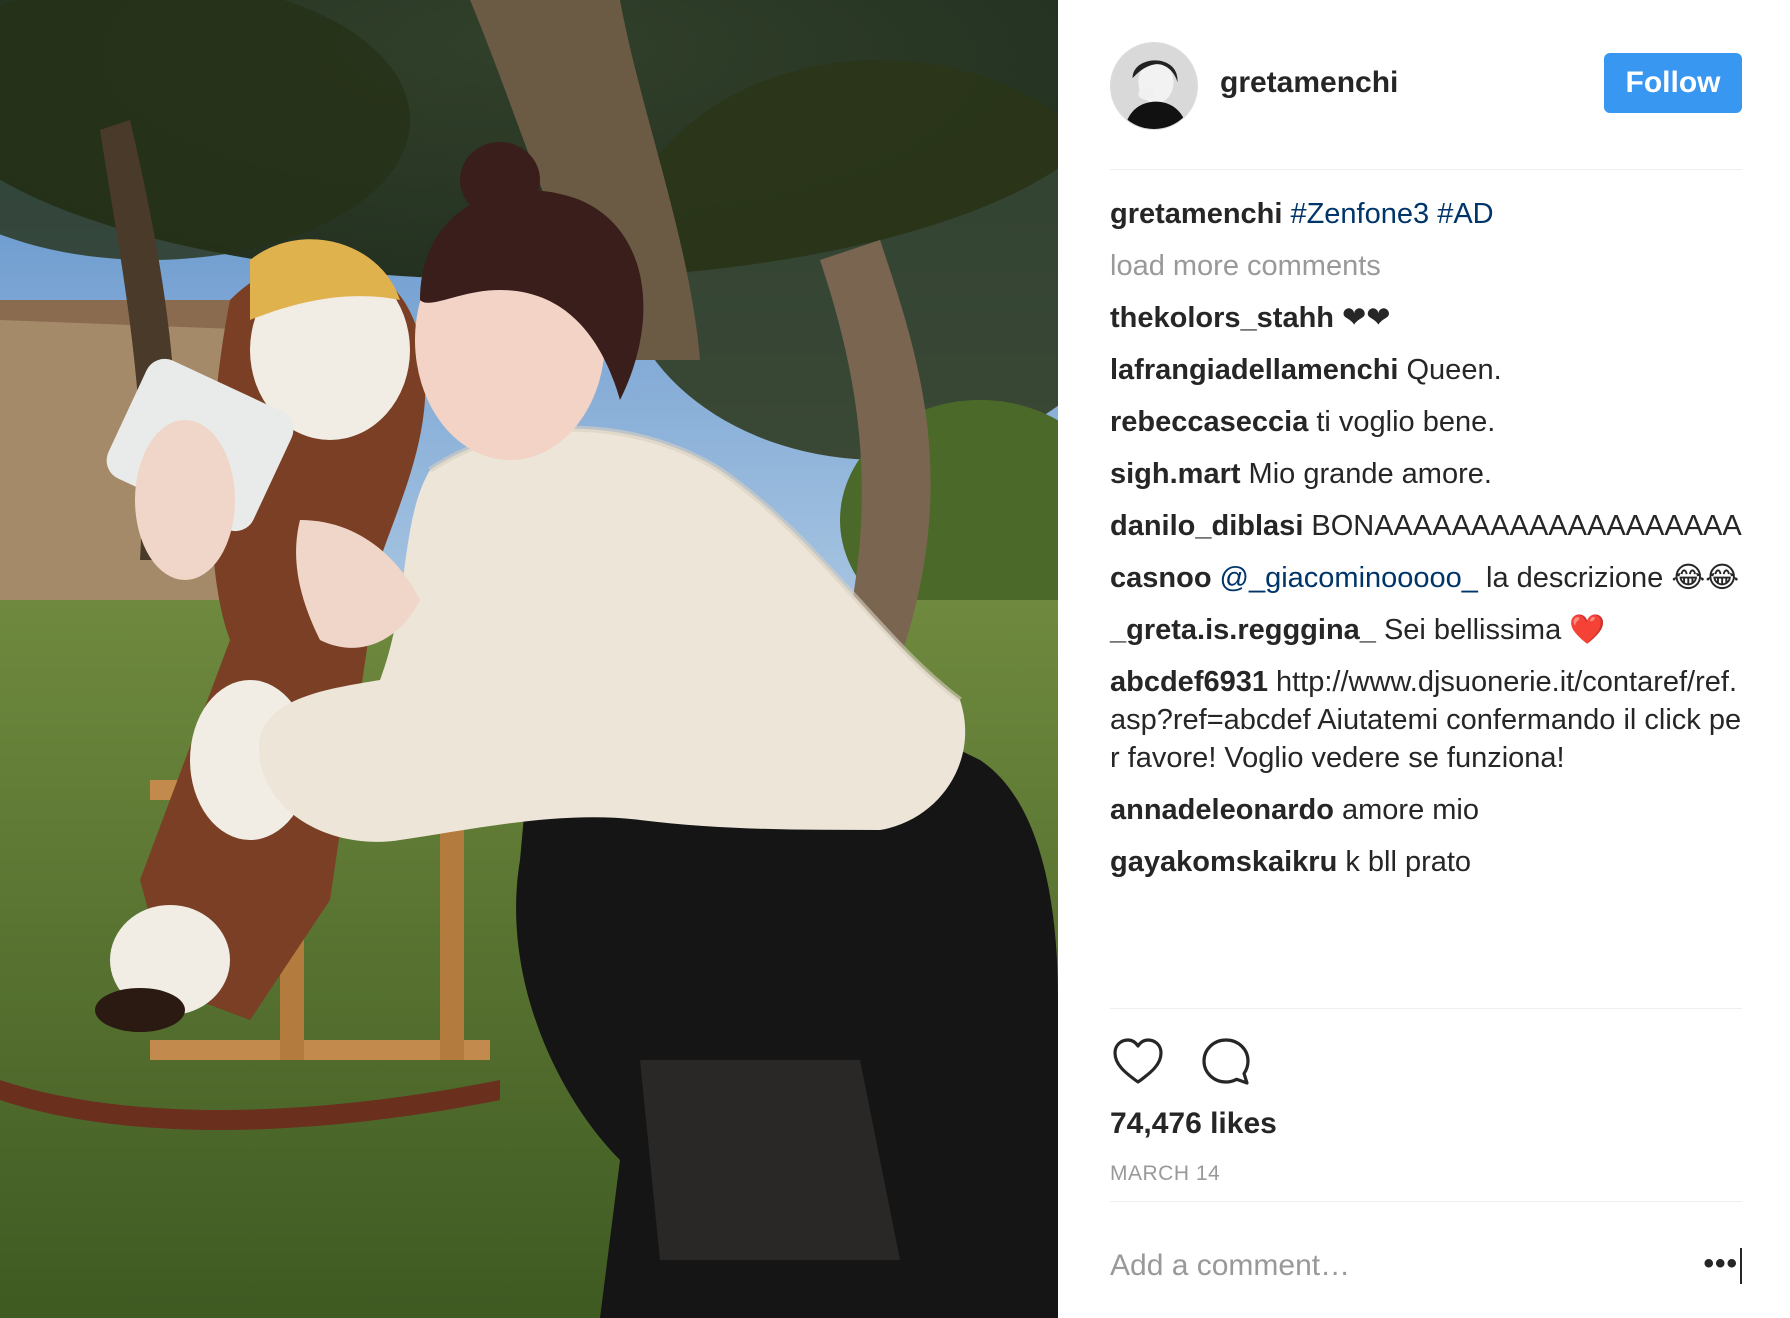  Describe the element at coordinates (1138, 1062) in the screenshot. I see `heart-icon` at that location.